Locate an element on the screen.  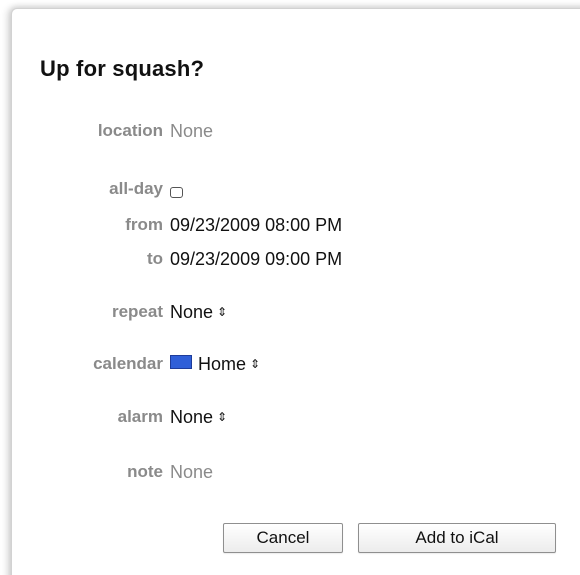
calendar-popup: Home ⇕ is located at coordinates (215, 364).